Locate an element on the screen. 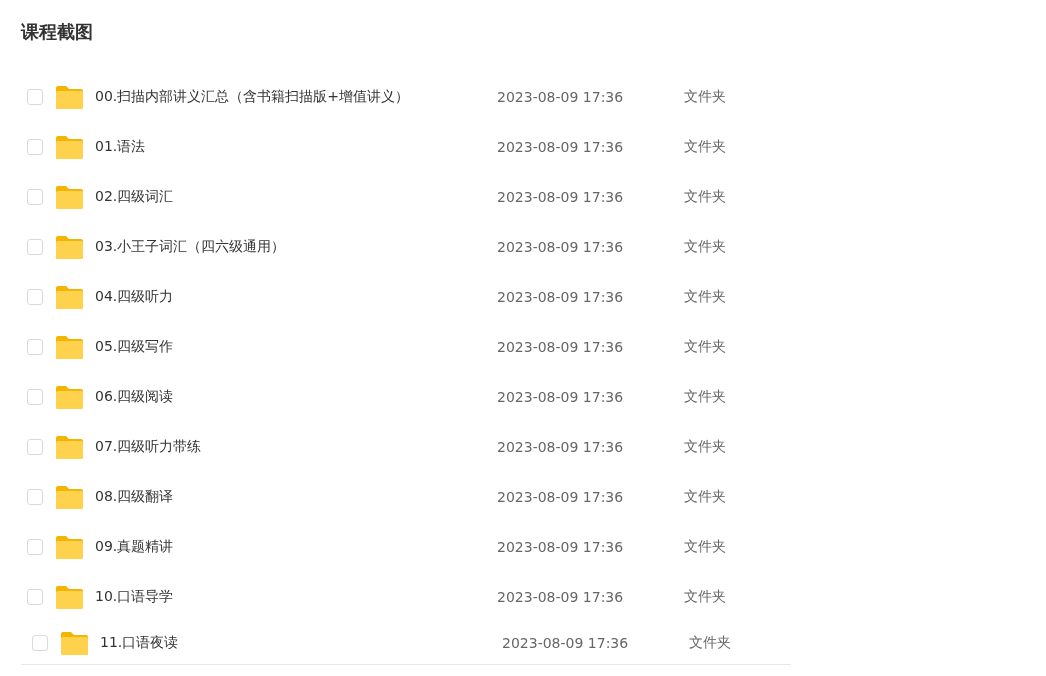  folder-name: 05.四级写作 is located at coordinates (296, 347).